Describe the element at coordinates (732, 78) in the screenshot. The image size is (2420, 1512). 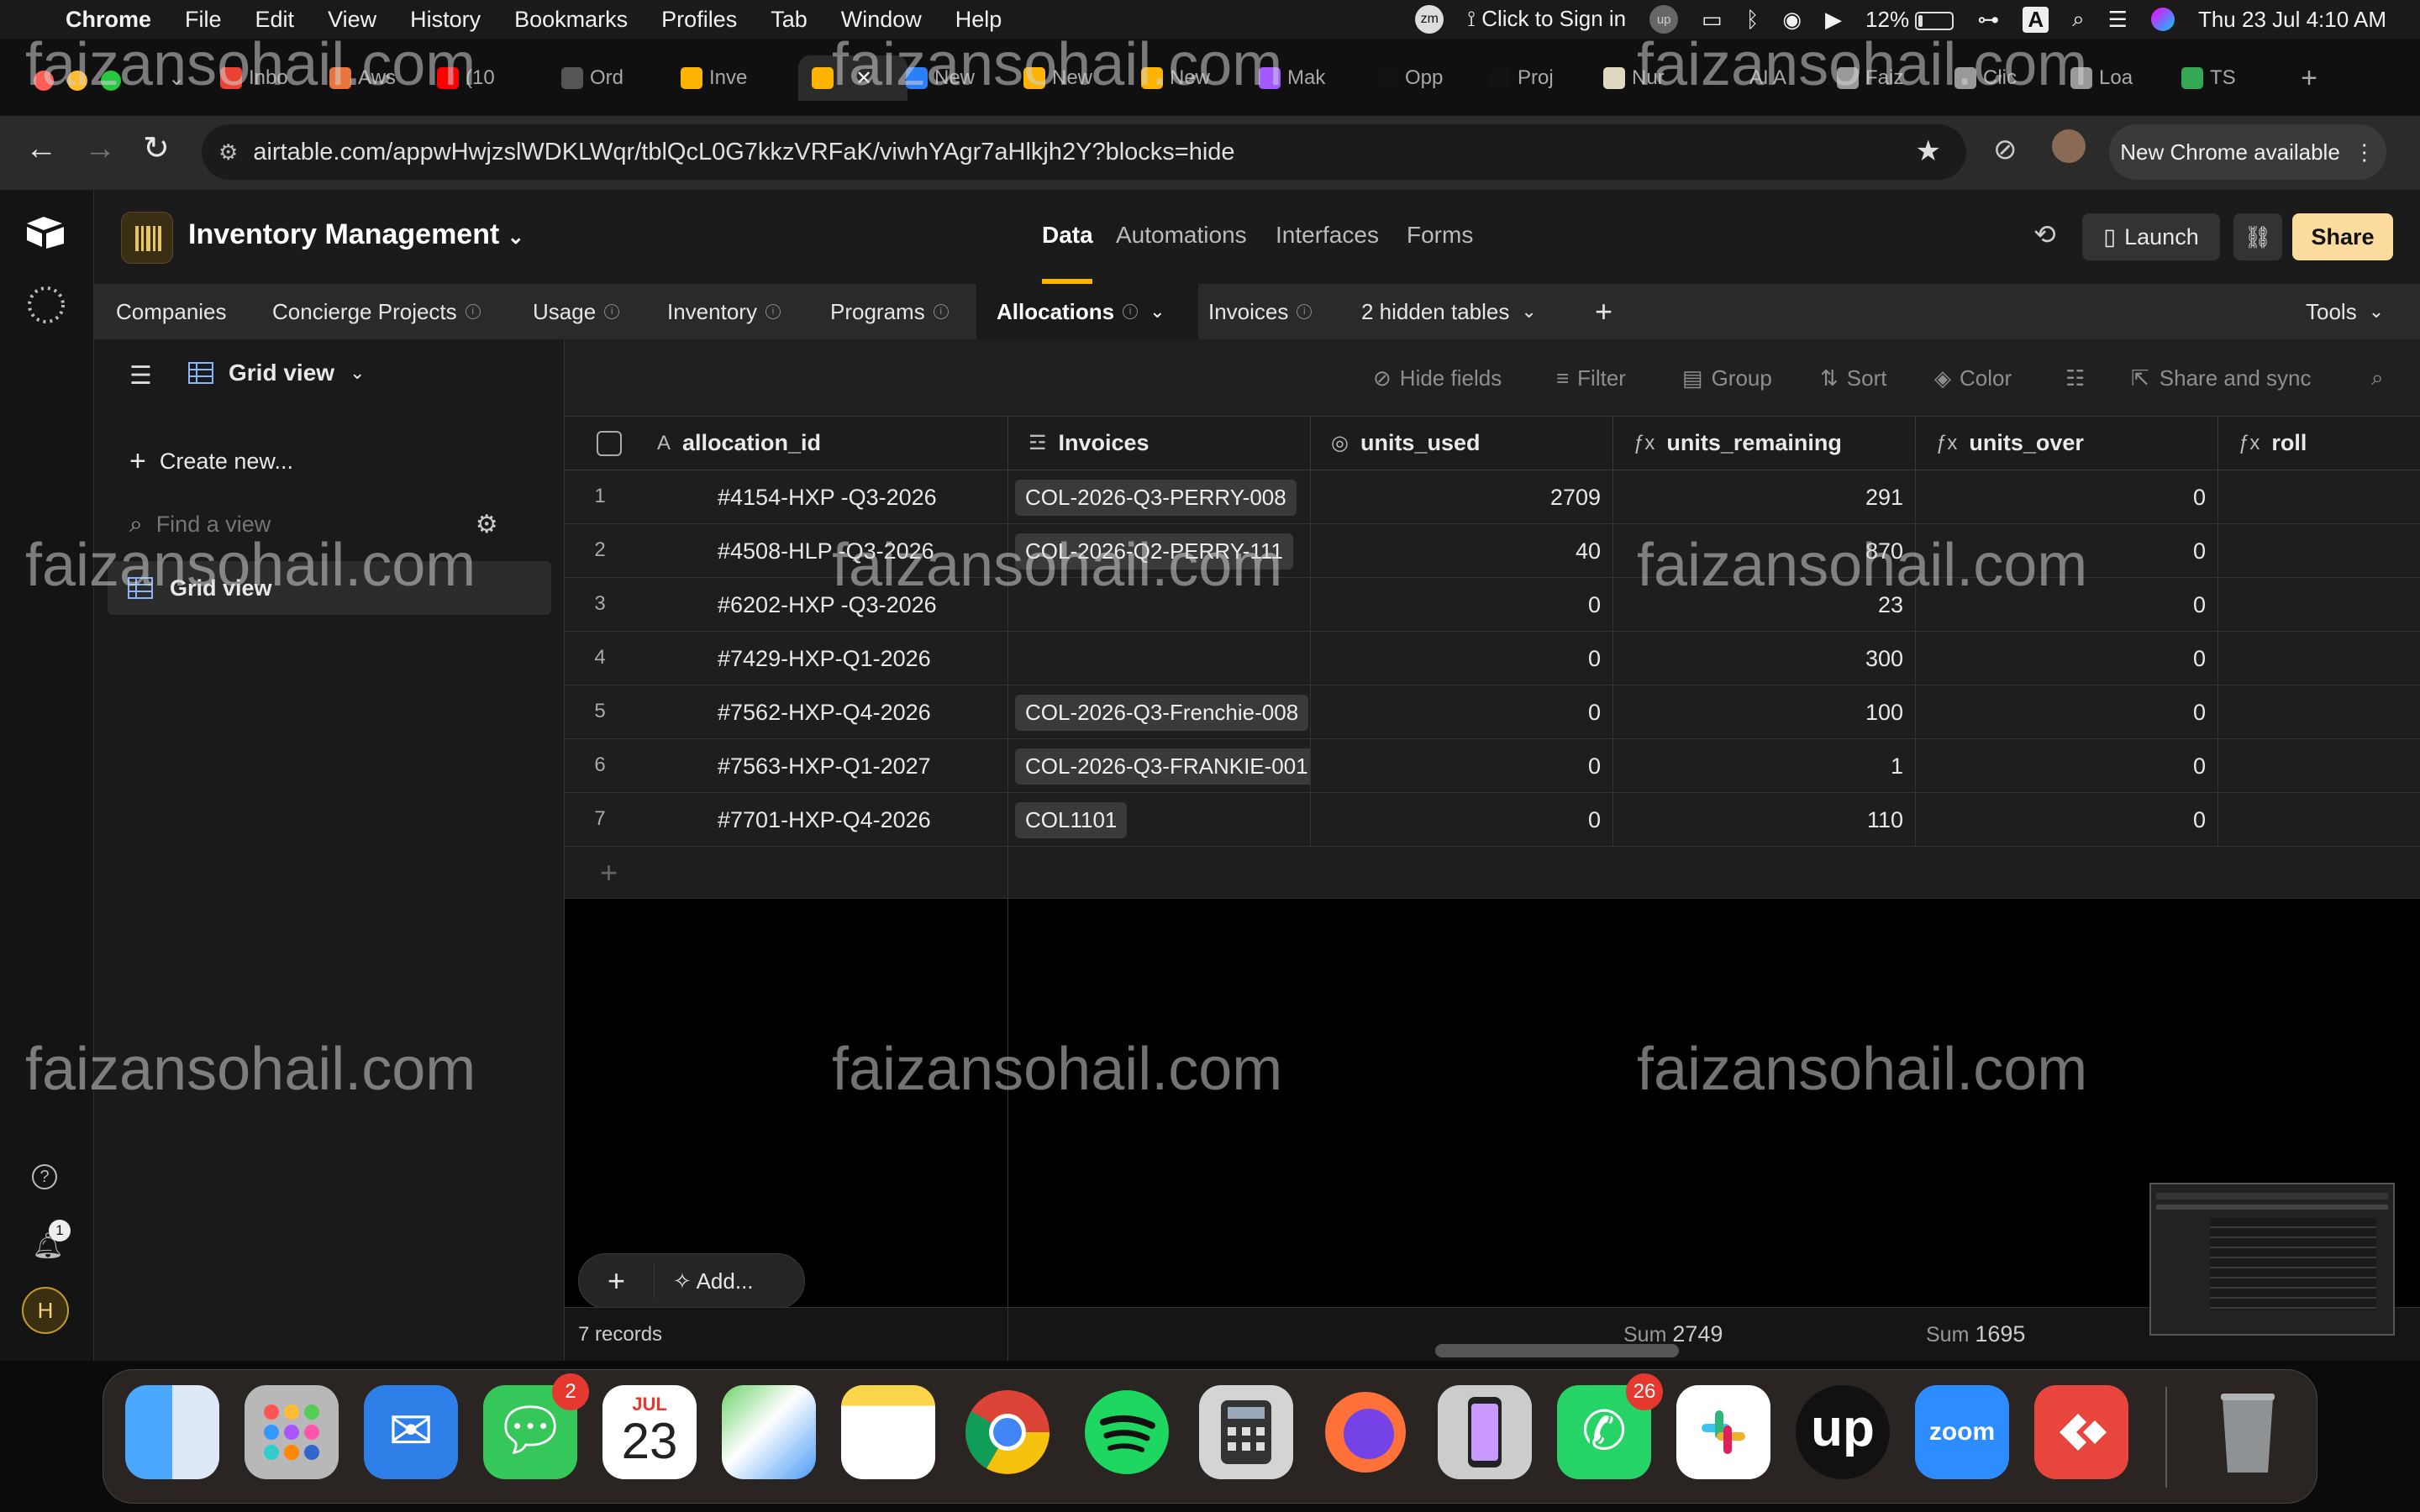
I see `browser-tab: Inve` at that location.